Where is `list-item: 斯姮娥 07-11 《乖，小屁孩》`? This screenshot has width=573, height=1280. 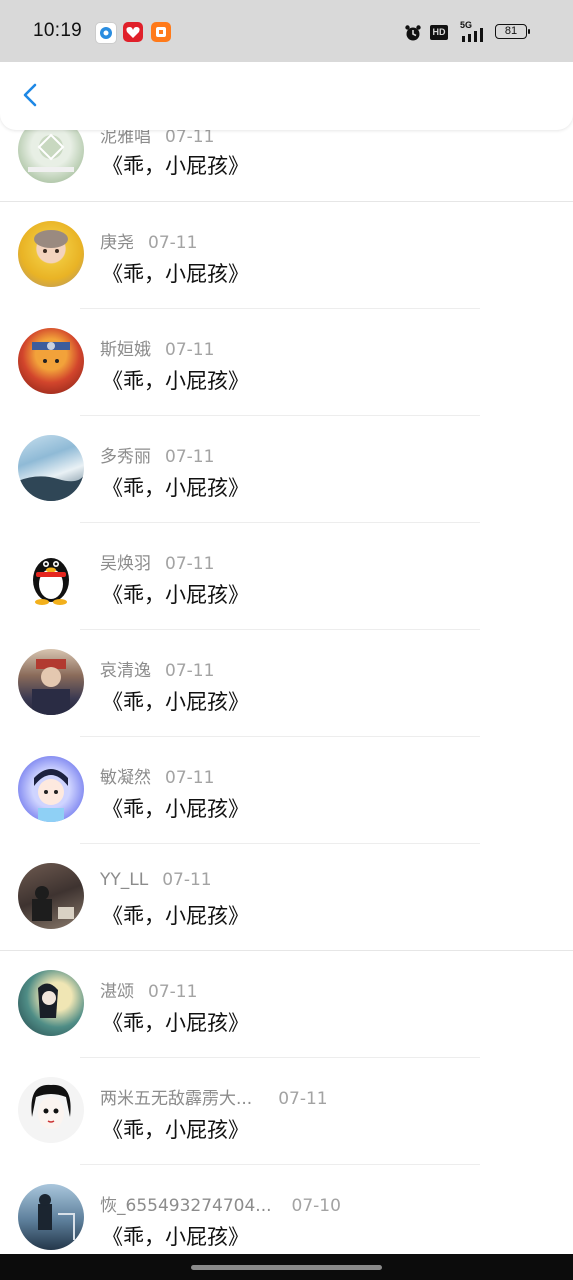 list-item: 斯姮娥 07-11 《乖，小屁孩》 is located at coordinates (286, 362).